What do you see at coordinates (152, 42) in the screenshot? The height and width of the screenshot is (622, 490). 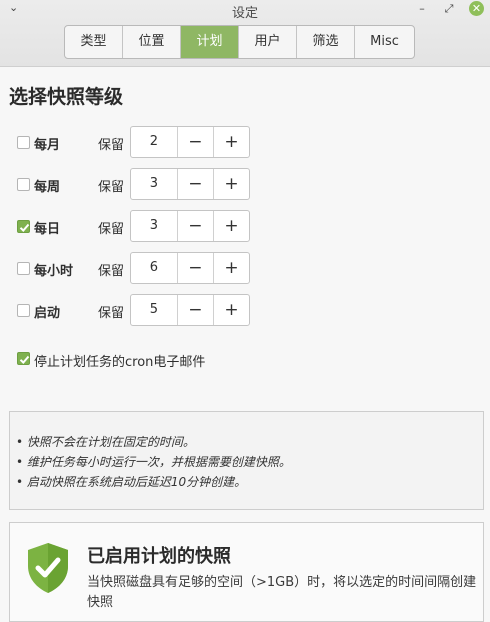 I see `tab-location: 位置` at bounding box center [152, 42].